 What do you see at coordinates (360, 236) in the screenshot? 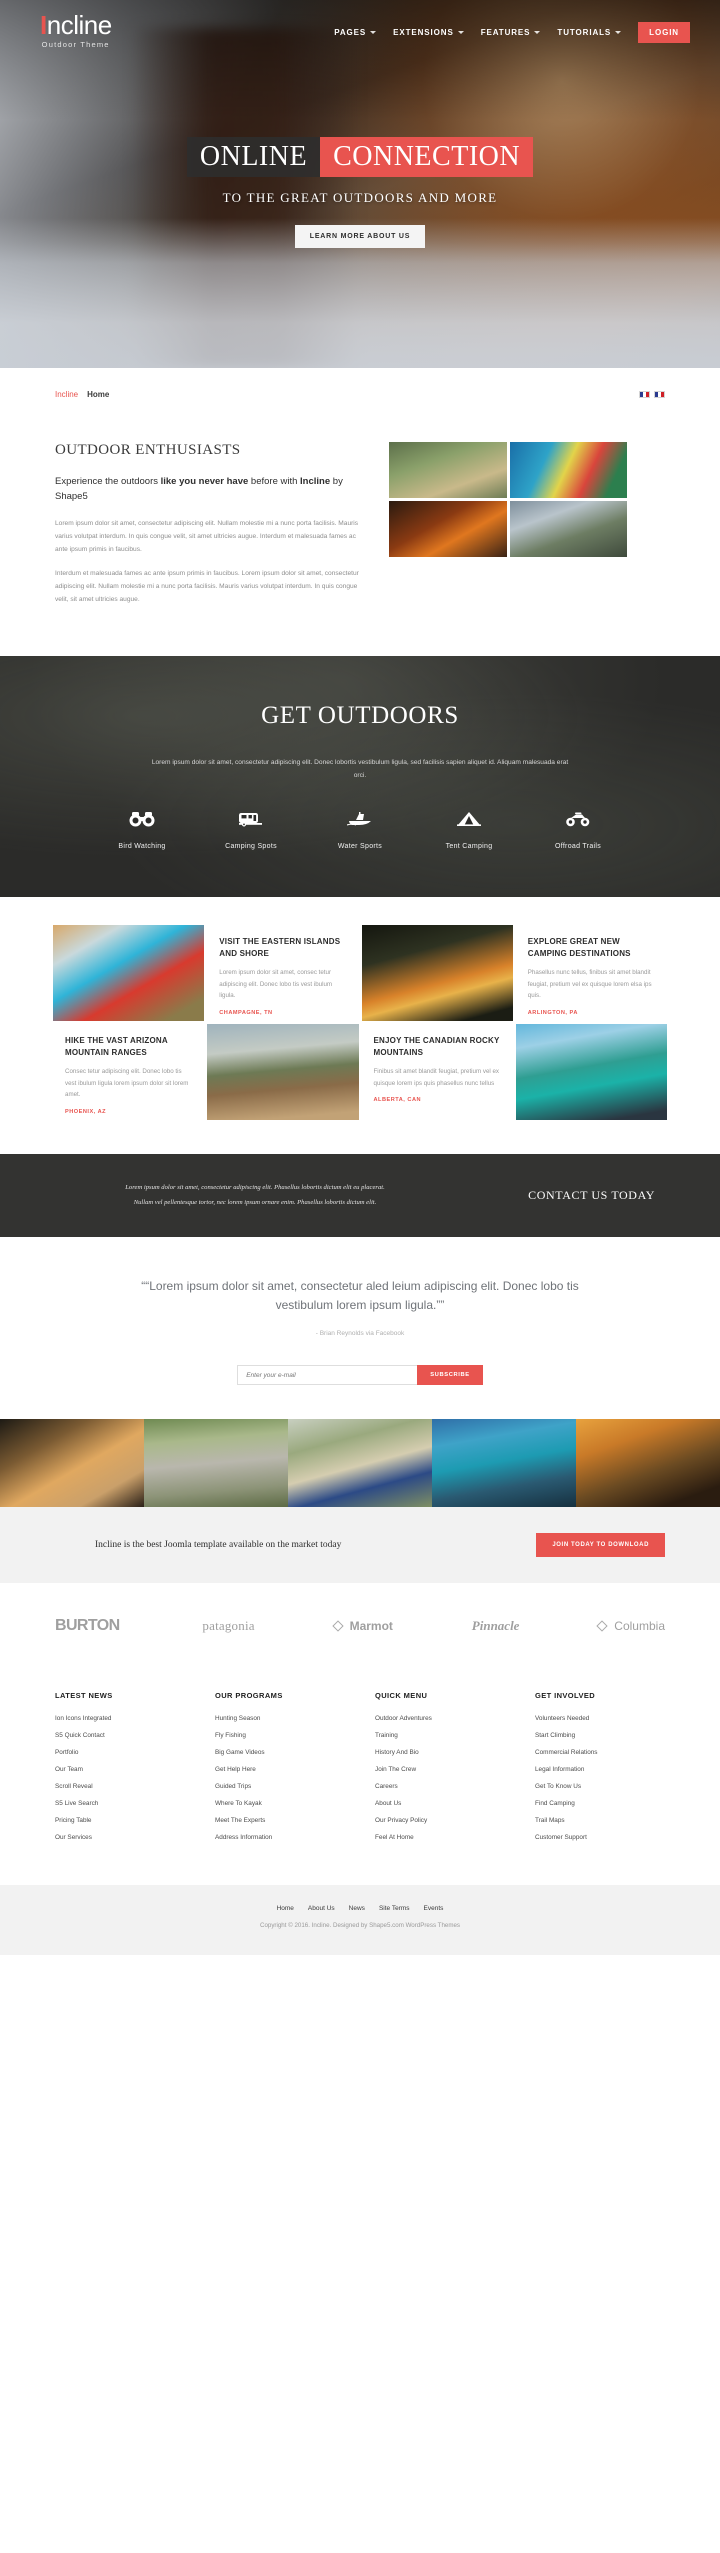
I see `hero-cta-button: LEARN MORE ABOUT US` at bounding box center [360, 236].